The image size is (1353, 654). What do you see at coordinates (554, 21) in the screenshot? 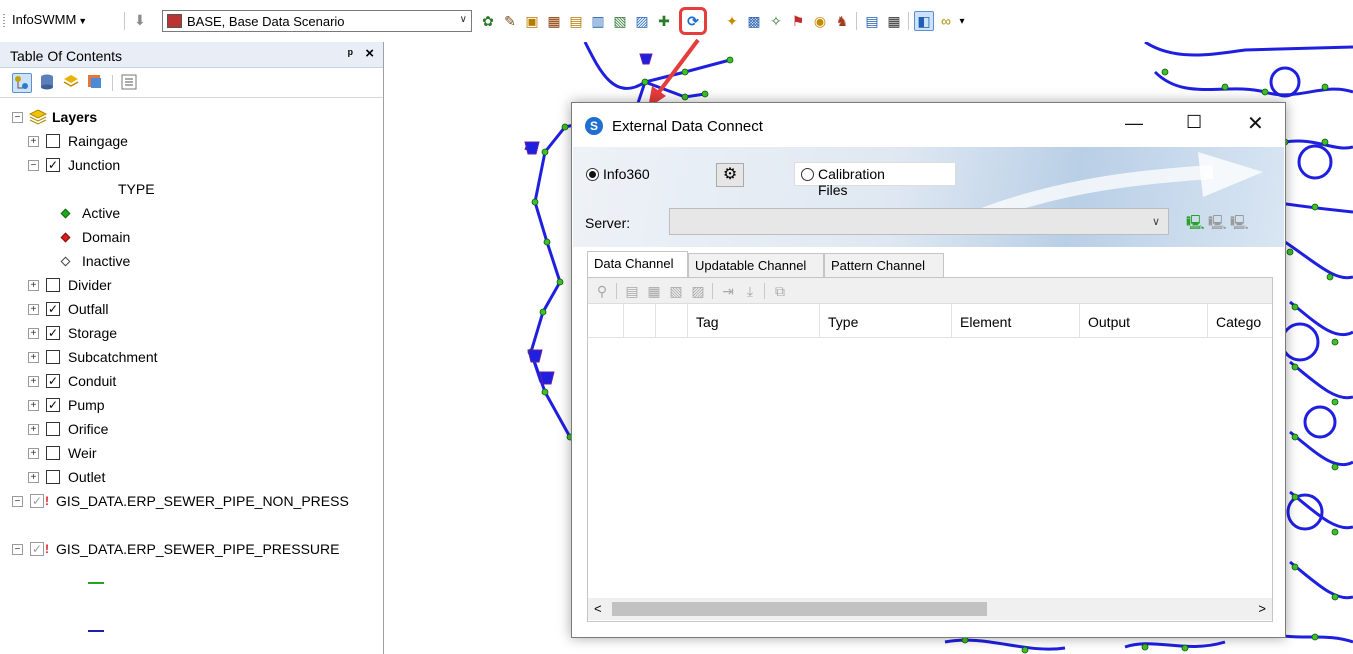
I see `toolbar-tool-4: ▦` at bounding box center [554, 21].